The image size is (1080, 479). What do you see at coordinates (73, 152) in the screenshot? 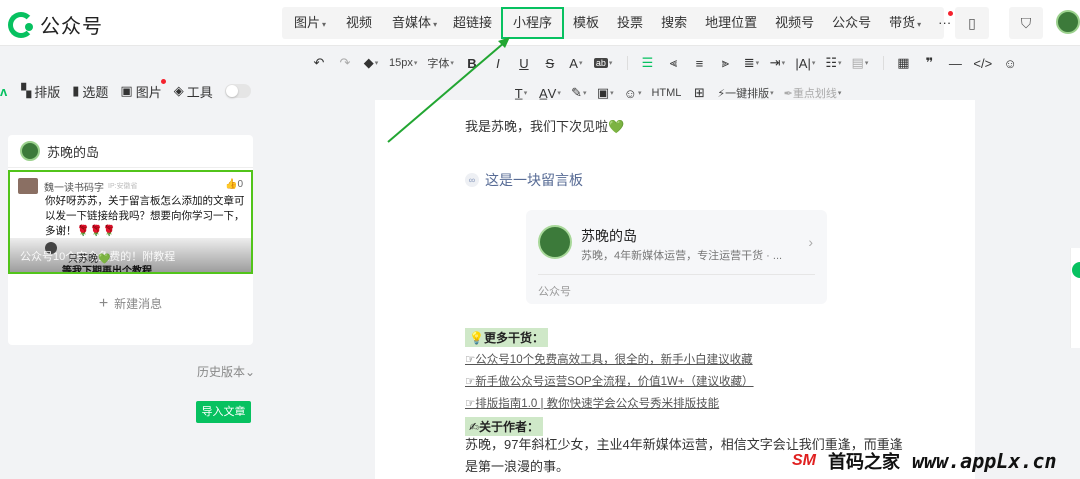
I see `account-name: 苏晚的岛` at bounding box center [73, 152].